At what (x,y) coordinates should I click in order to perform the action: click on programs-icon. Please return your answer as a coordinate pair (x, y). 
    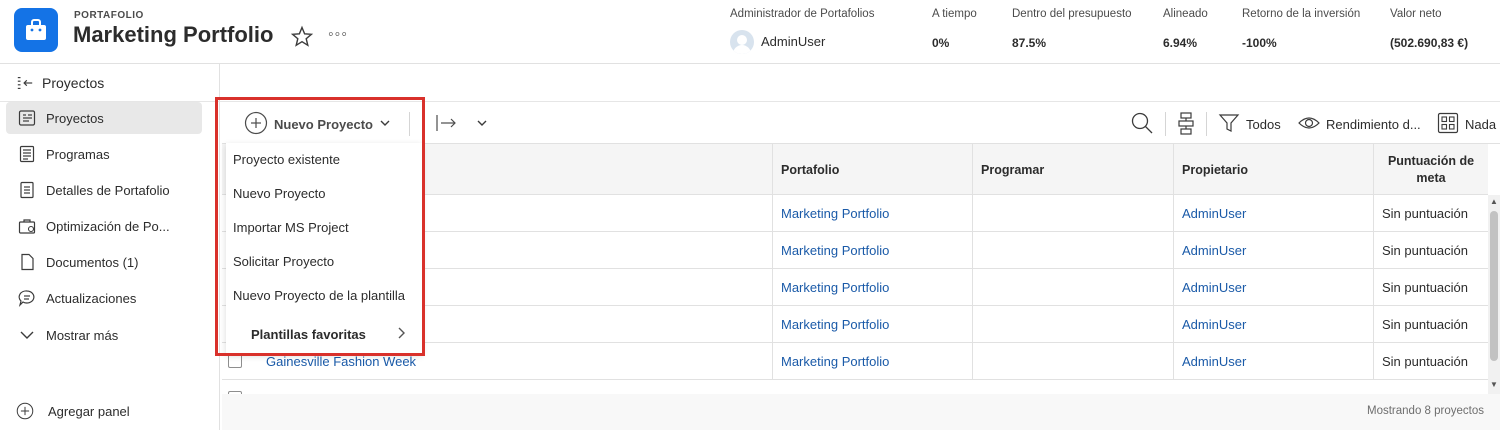
    Looking at the image, I should click on (27, 154).